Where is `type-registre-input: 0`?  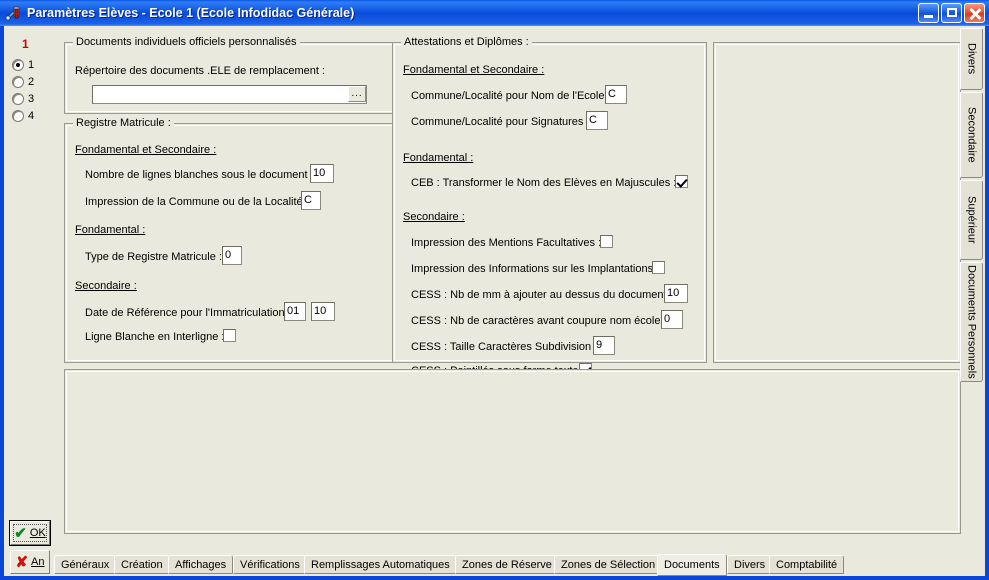 type-registre-input: 0 is located at coordinates (232, 255).